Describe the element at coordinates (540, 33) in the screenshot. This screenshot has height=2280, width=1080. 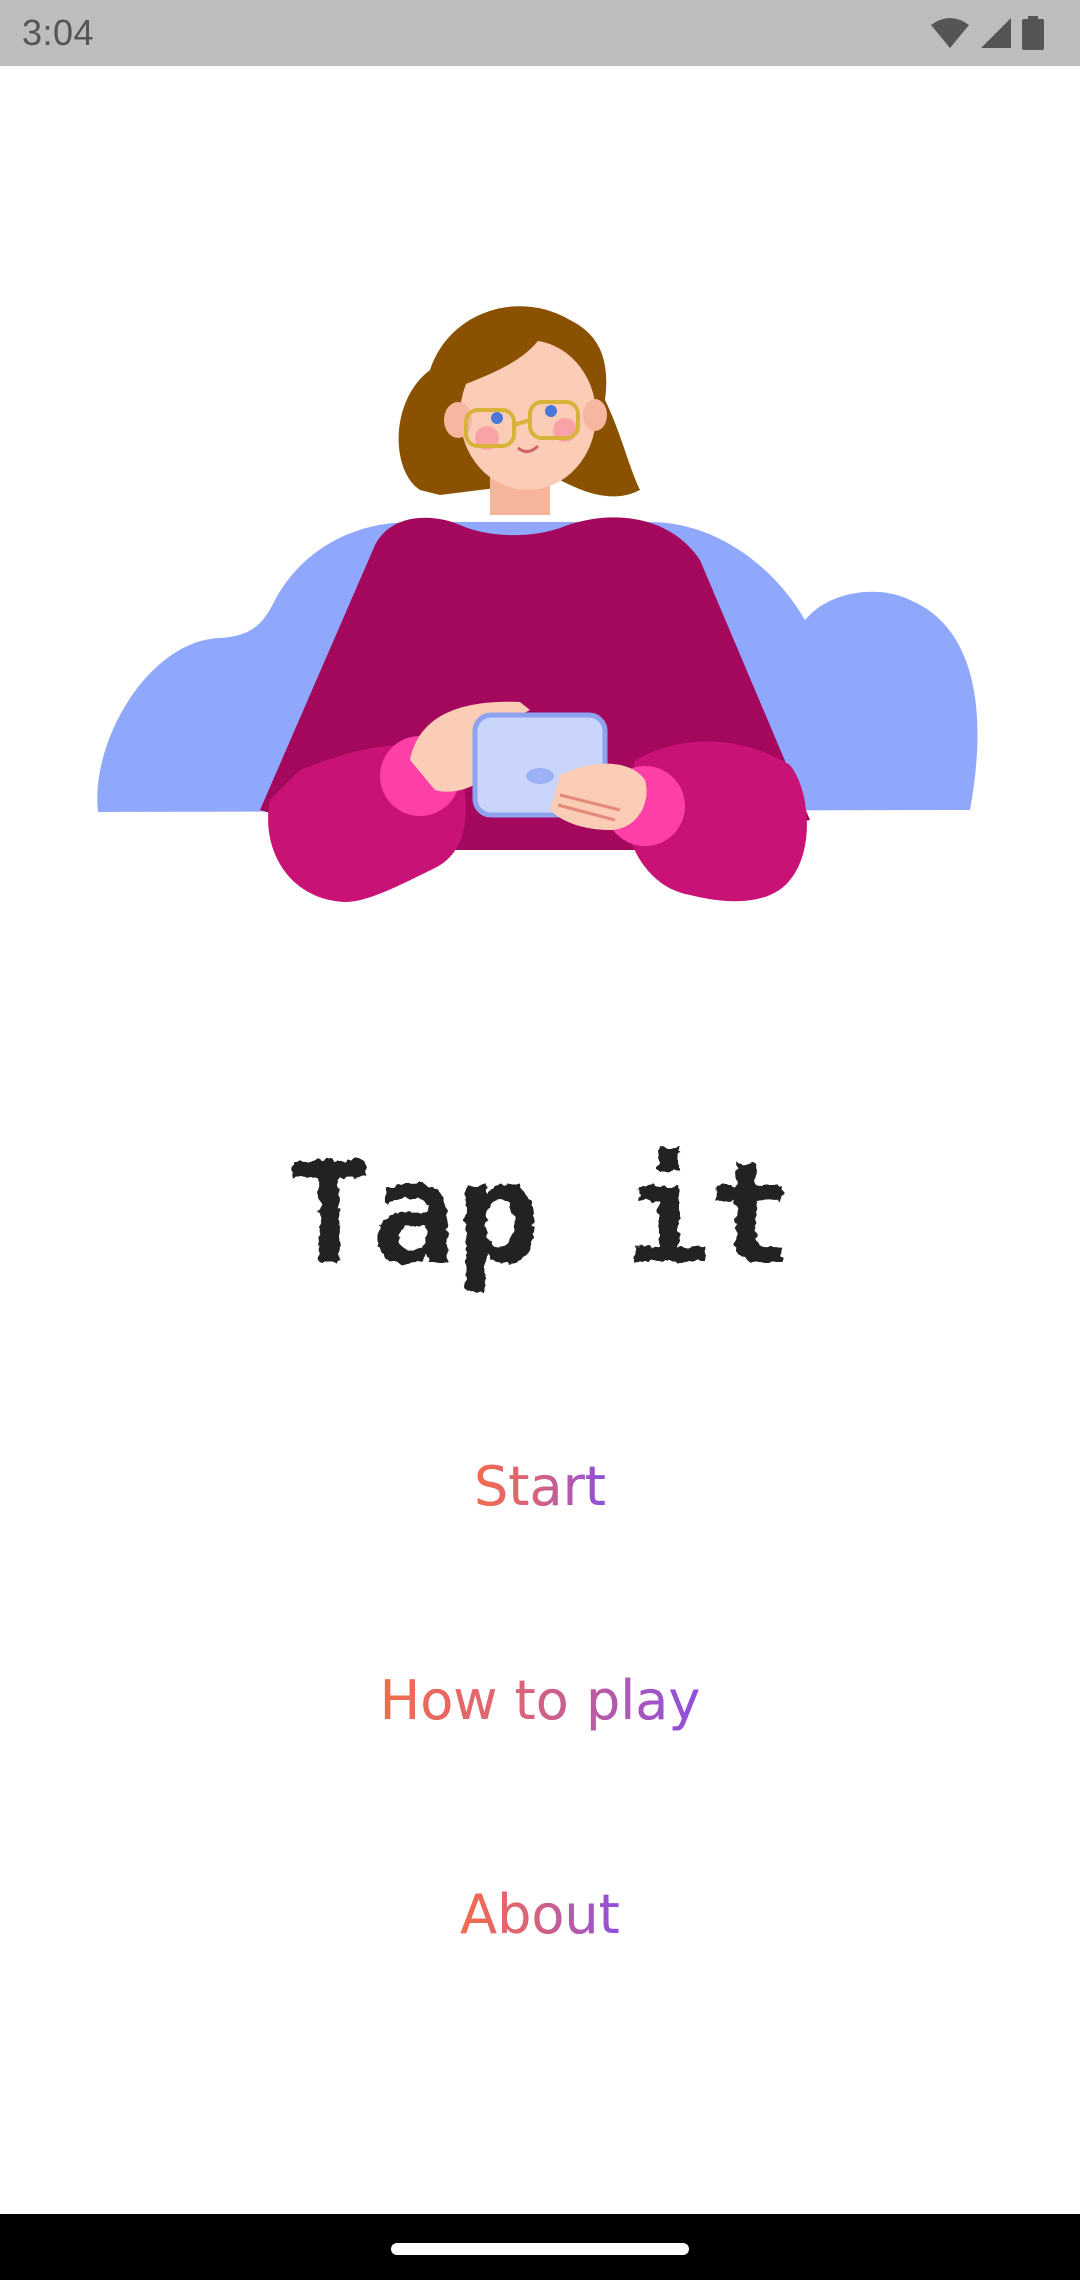
I see `status-bar: 3:04` at that location.